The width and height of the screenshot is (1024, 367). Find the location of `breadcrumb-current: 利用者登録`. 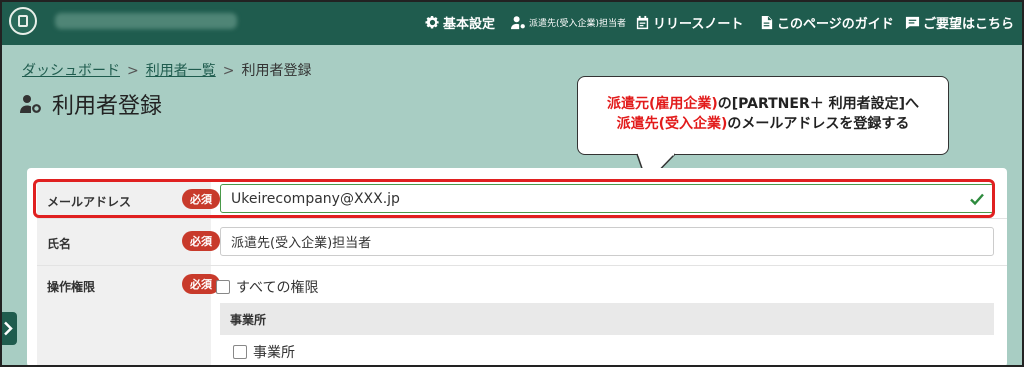

breadcrumb-current: 利用者登録 is located at coordinates (276, 71).